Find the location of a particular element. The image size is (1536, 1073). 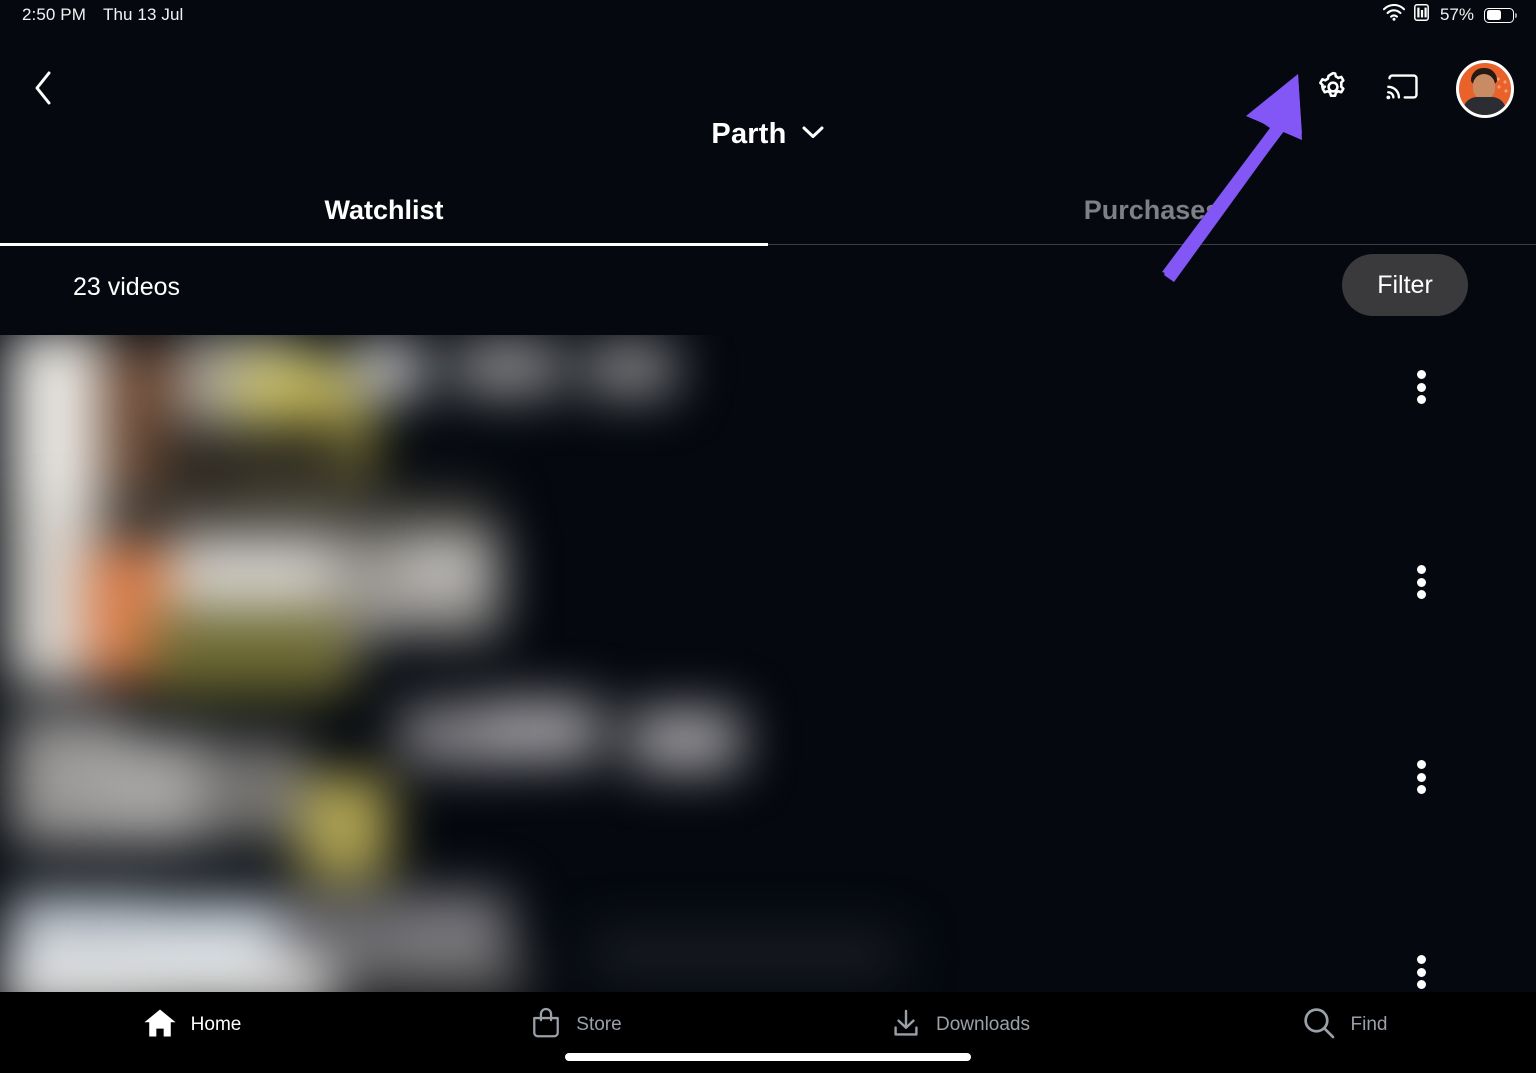

profile-selector: Parth is located at coordinates (768, 134).